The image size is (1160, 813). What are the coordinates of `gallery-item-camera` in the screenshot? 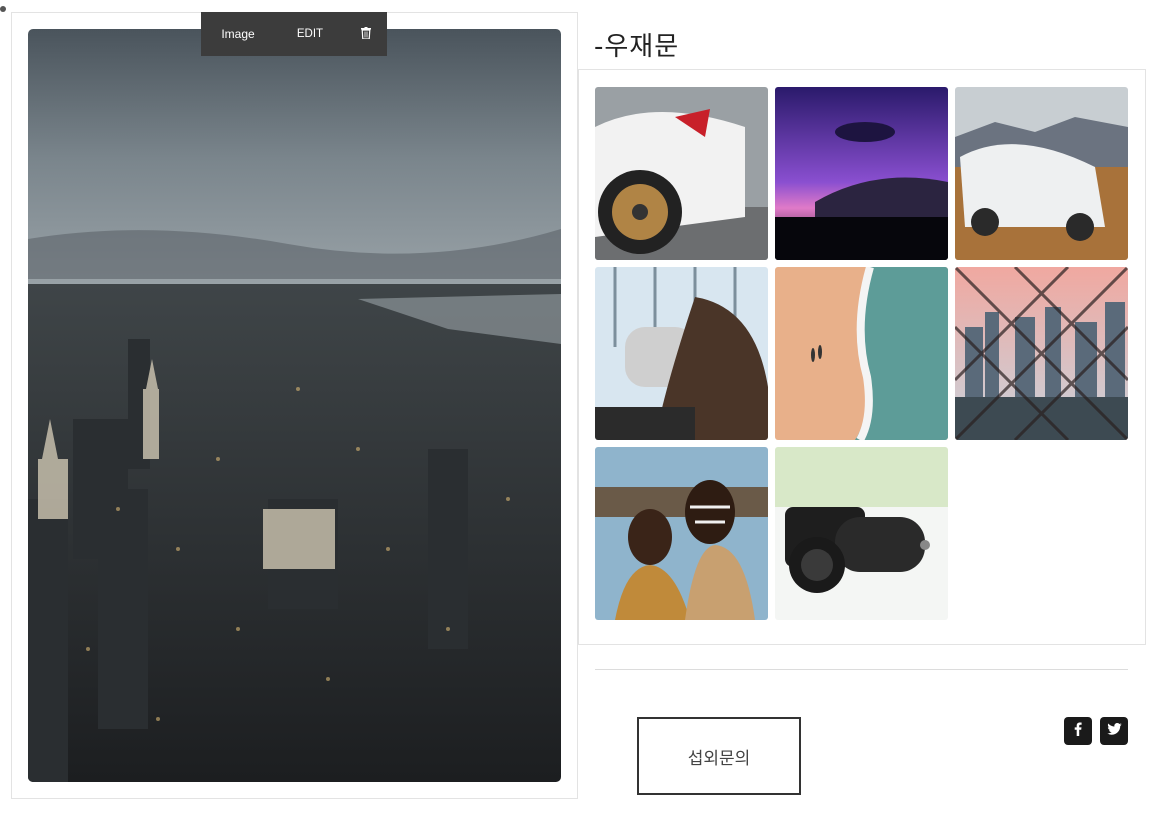 It's located at (861, 533).